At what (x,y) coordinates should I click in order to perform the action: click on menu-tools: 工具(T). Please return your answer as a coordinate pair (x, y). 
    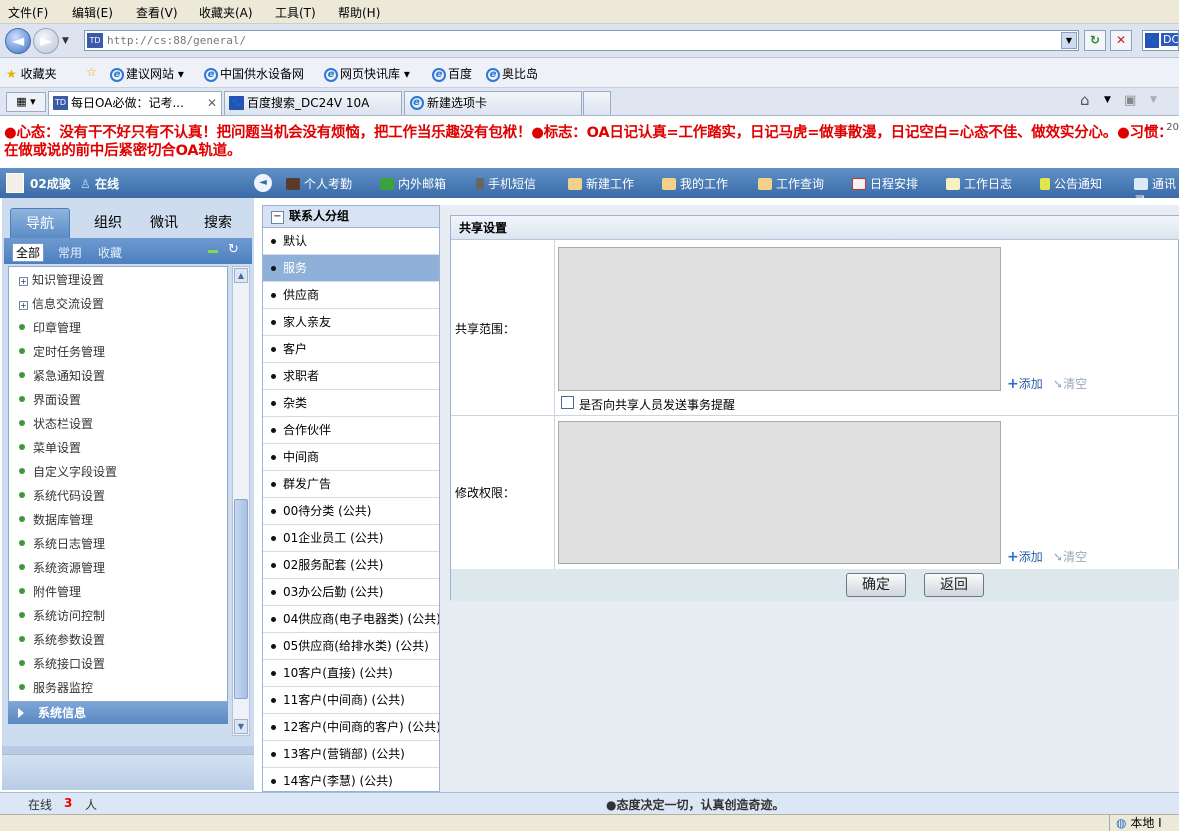
    Looking at the image, I should click on (295, 12).